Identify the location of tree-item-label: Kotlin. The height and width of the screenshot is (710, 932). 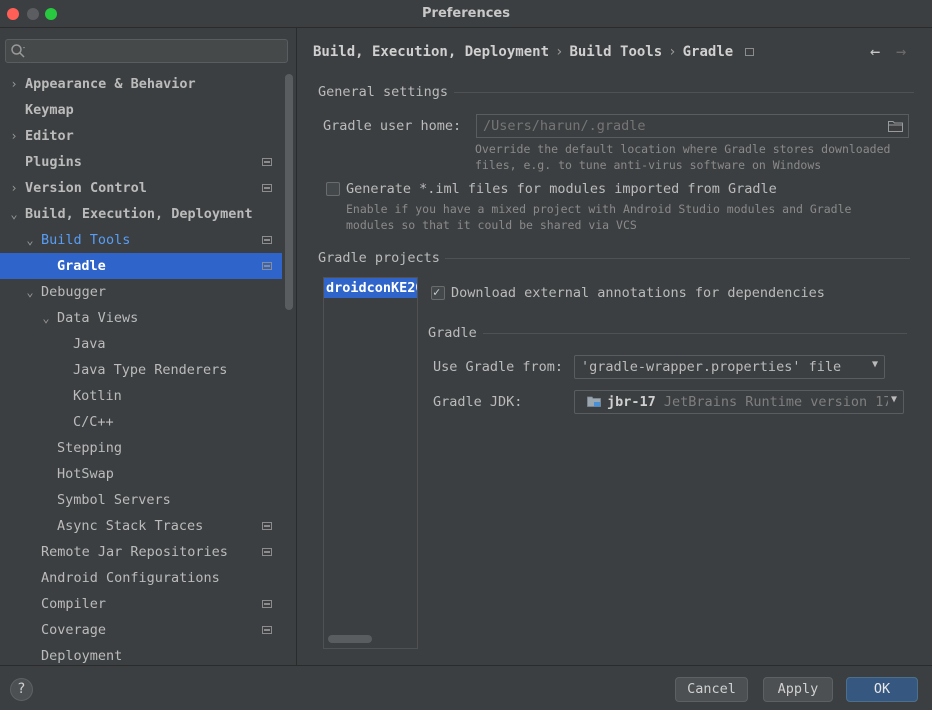
(97, 396).